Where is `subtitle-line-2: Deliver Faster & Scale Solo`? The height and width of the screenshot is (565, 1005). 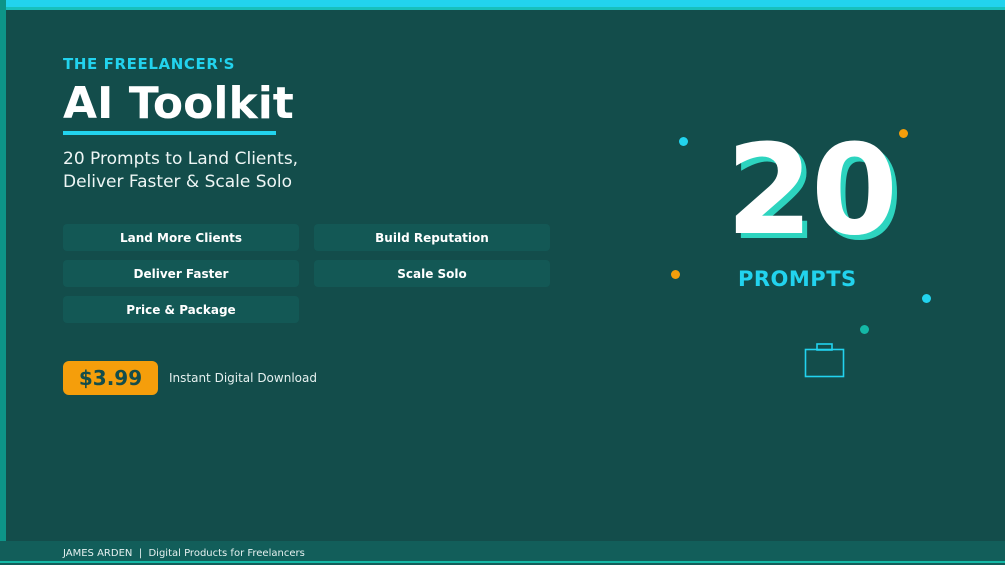
subtitle-line-2: Deliver Faster & Scale Solo is located at coordinates (178, 182).